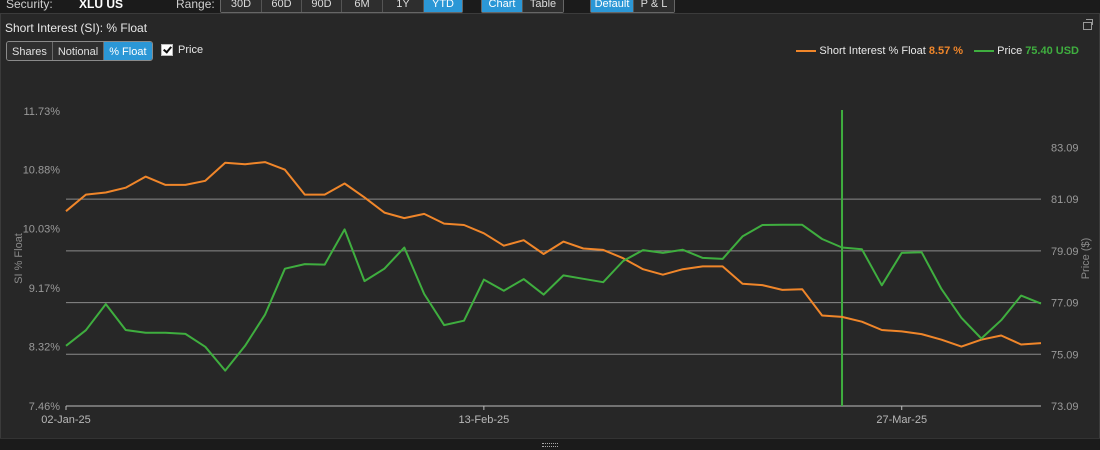 The width and height of the screenshot is (1100, 450). What do you see at coordinates (362, 6) in the screenshot?
I see `range-6m-button: 6M` at bounding box center [362, 6].